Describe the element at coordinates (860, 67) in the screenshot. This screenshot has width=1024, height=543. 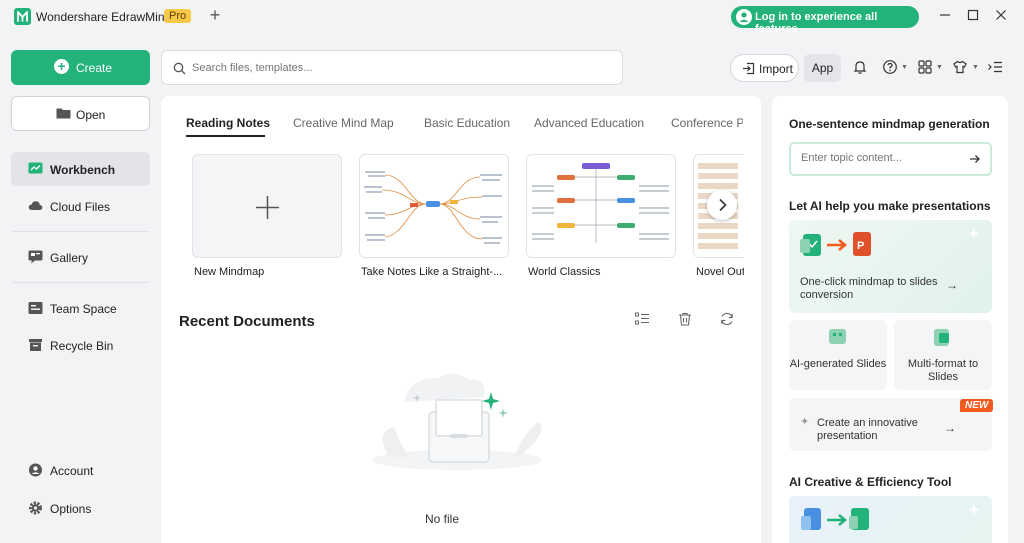
I see `bell-icon` at that location.